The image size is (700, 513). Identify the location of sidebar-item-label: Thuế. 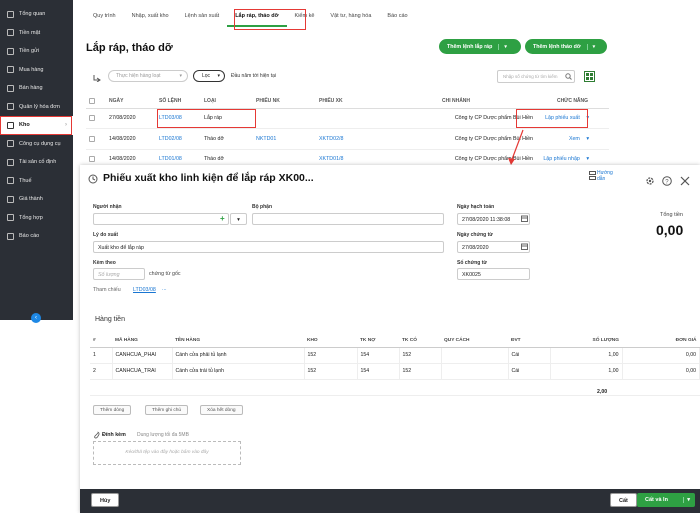
(25, 180).